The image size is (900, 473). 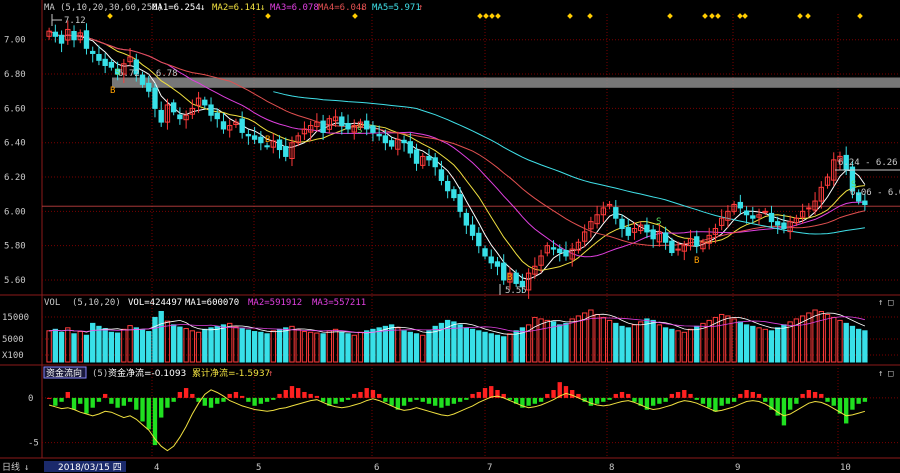 What do you see at coordinates (420, 8) in the screenshot?
I see `ma5-up-arrow: ↑` at bounding box center [420, 8].